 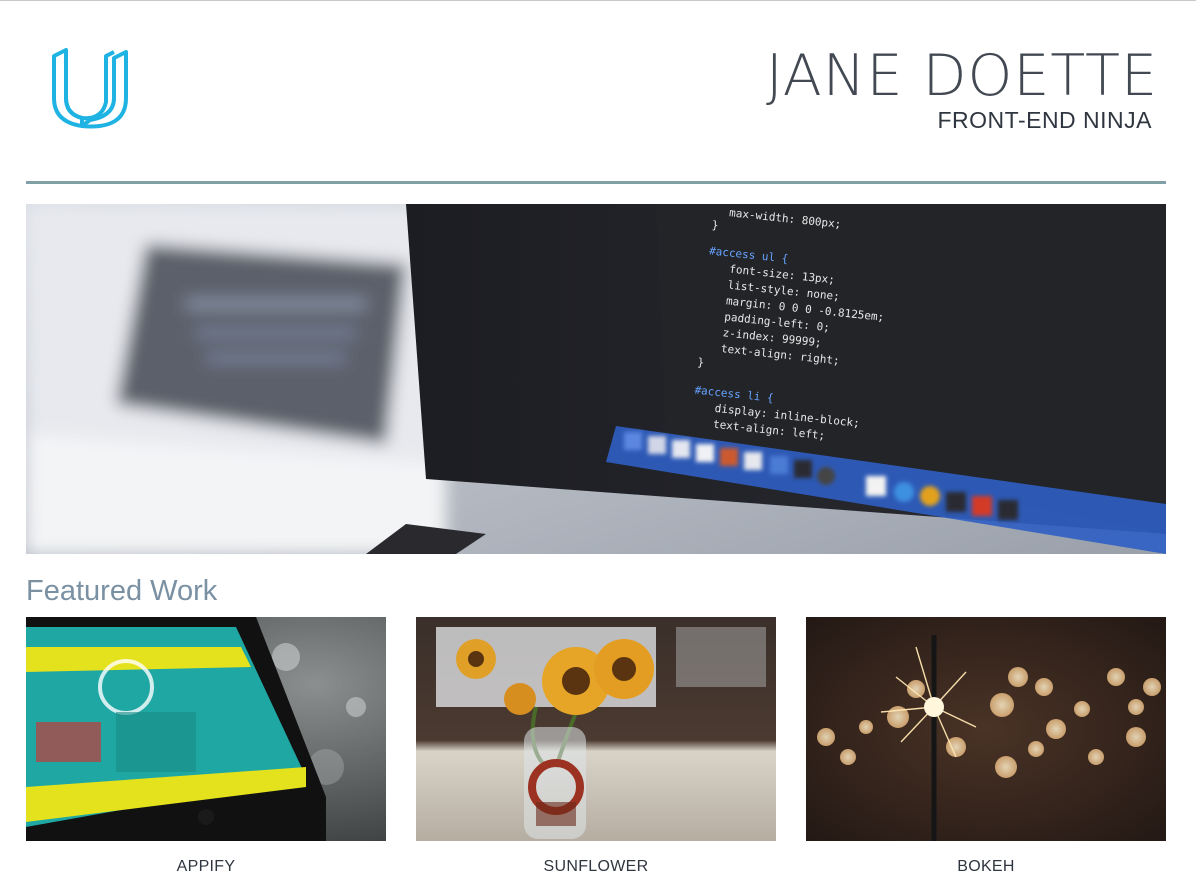 I want to click on featured-item-appify: APPIFY, so click(x=206, y=747).